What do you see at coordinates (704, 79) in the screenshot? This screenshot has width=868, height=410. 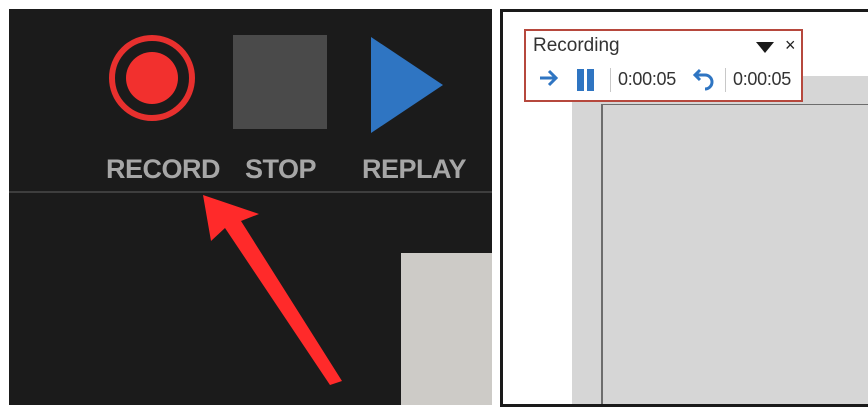 I see `undo-arrow-icon` at bounding box center [704, 79].